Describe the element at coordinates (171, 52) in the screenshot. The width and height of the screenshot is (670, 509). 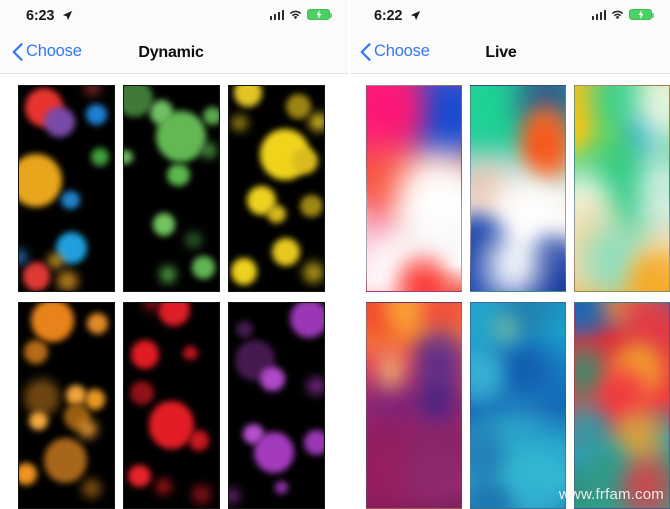
I see `page-title: Dynamic` at that location.